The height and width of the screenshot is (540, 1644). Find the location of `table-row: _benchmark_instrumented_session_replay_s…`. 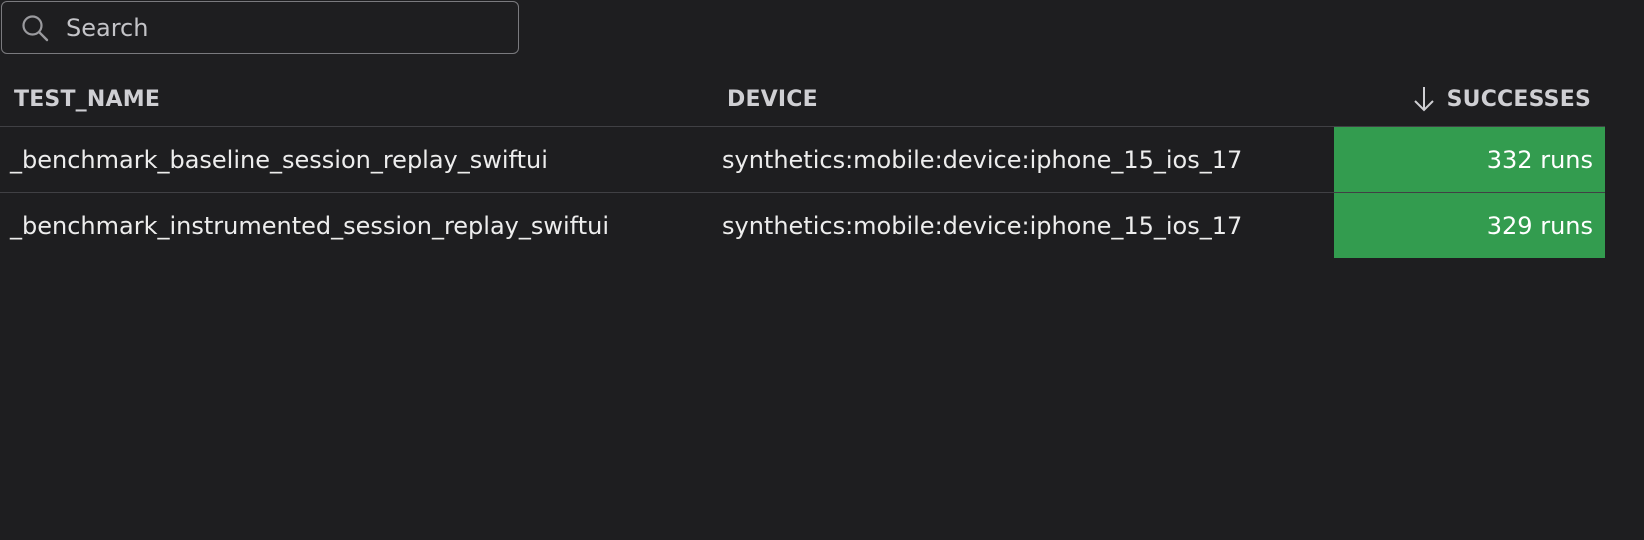

table-row: _benchmark_instrumented_session_replay_s… is located at coordinates (802, 225).